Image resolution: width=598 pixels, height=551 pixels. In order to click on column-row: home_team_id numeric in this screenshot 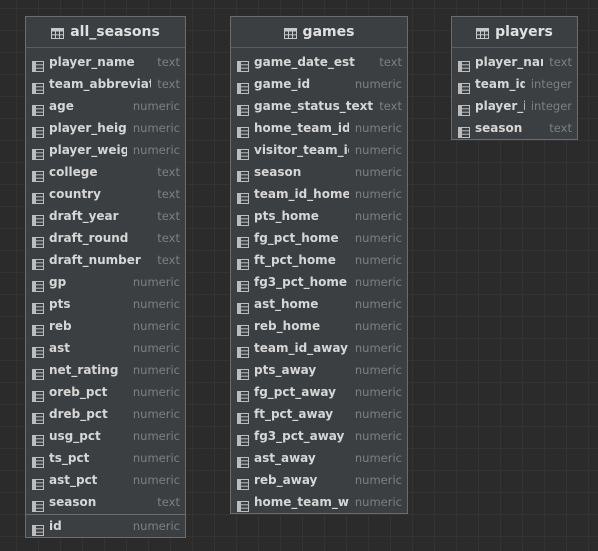, I will do `click(319, 128)`.